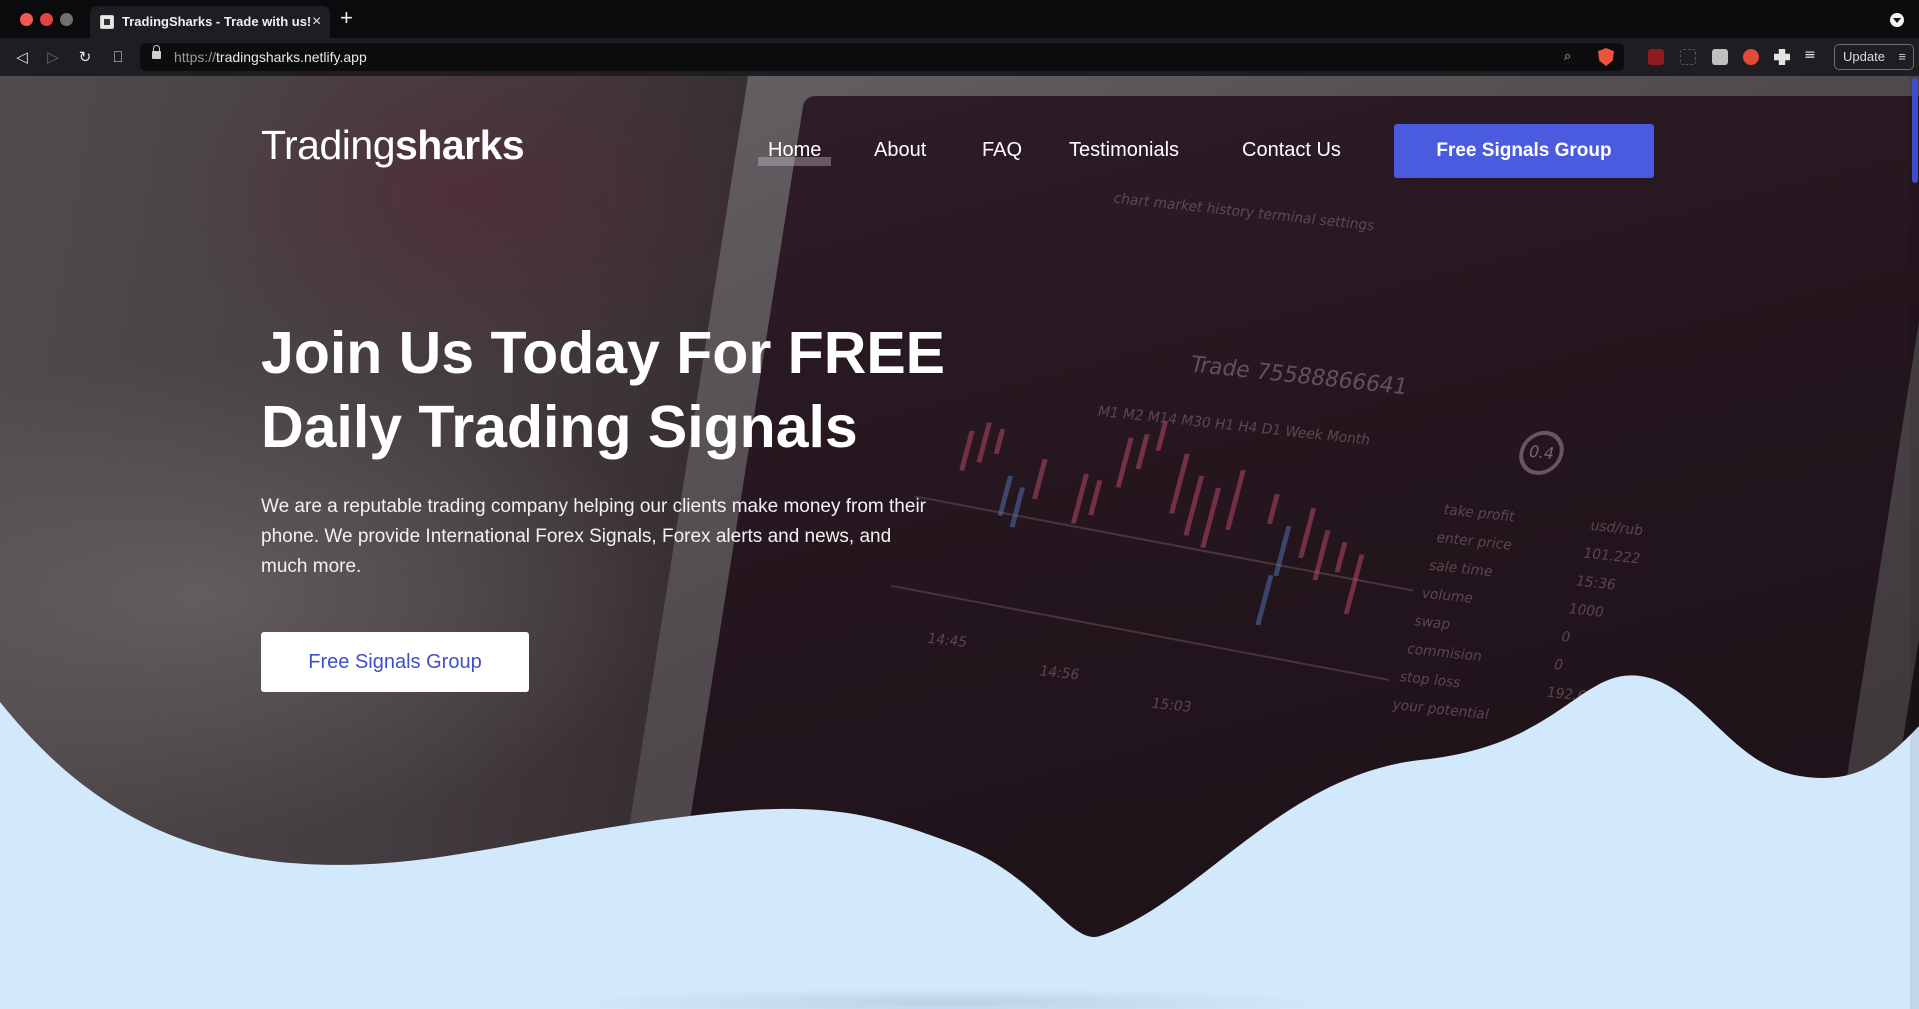  What do you see at coordinates (1782, 57) in the screenshot?
I see `extensions-puzzle-icon` at bounding box center [1782, 57].